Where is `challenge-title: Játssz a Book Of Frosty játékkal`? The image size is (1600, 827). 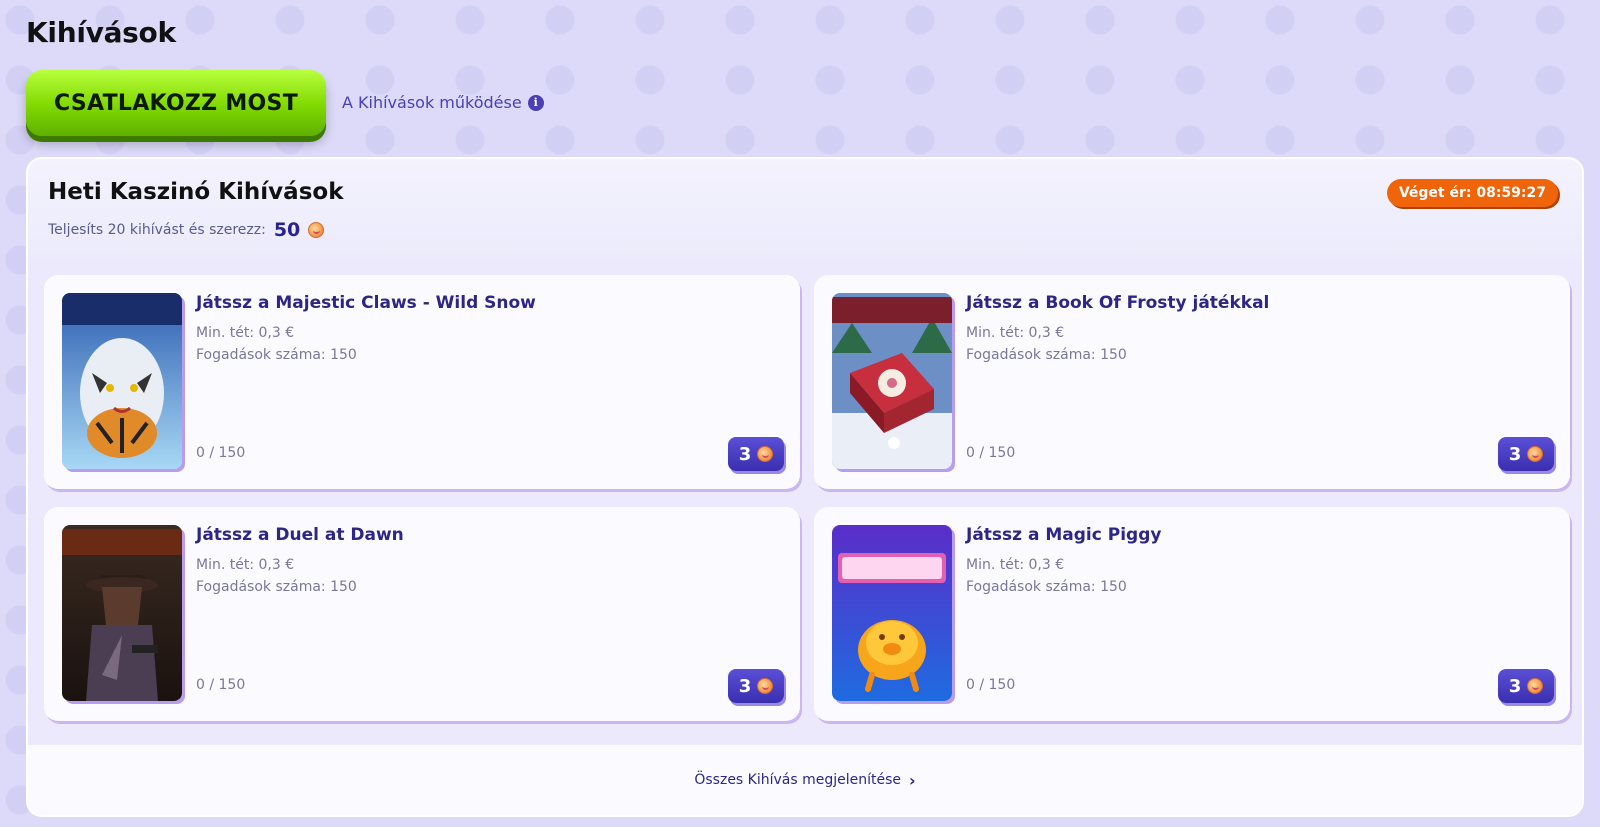
challenge-title: Játssz a Book Of Frosty játékkal is located at coordinates (1118, 303).